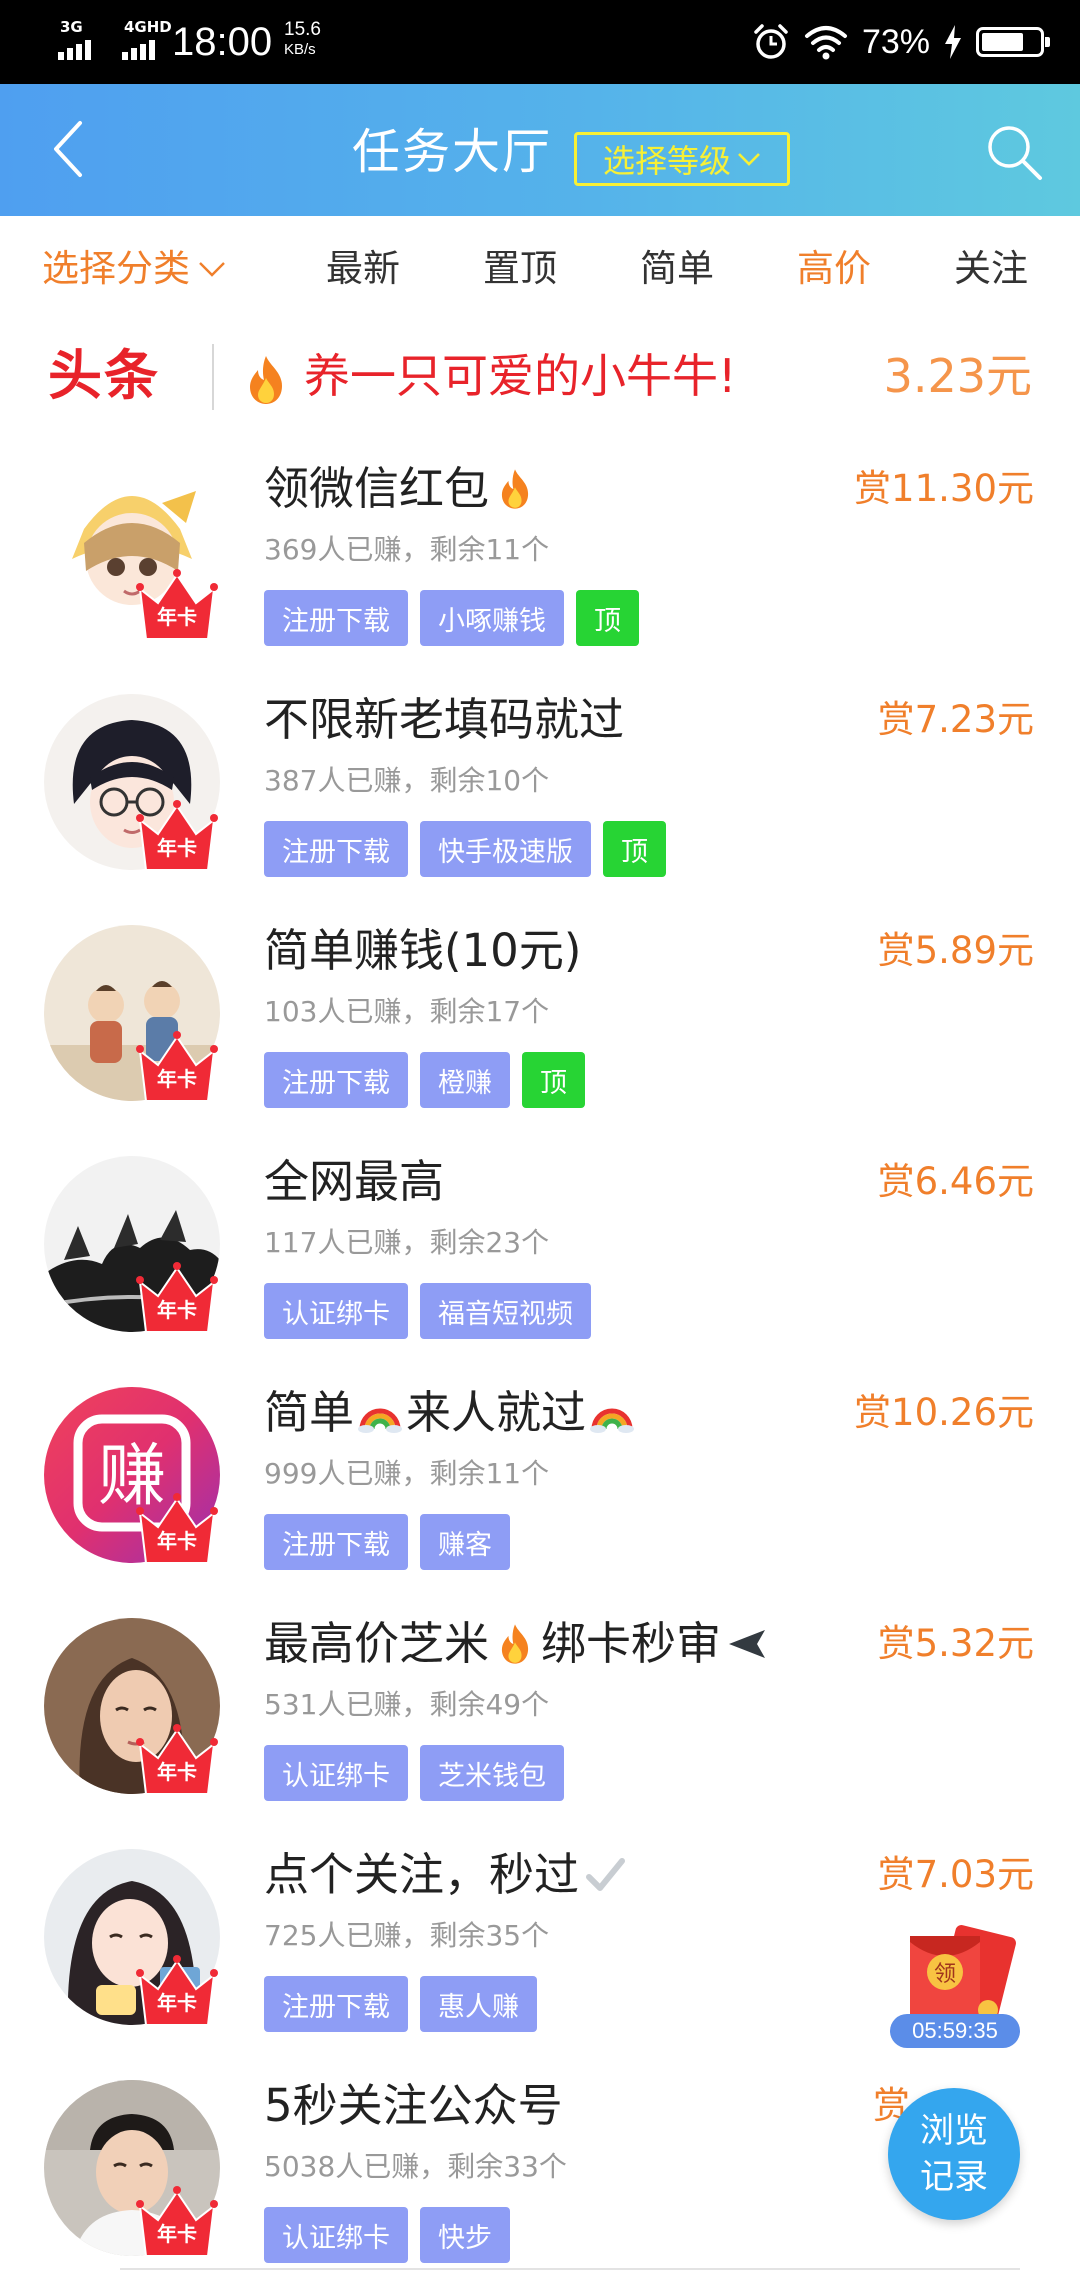 This screenshot has height=2280, width=1080. I want to click on task-title: 最高价芝米 绑卡秒审, so click(518, 1644).